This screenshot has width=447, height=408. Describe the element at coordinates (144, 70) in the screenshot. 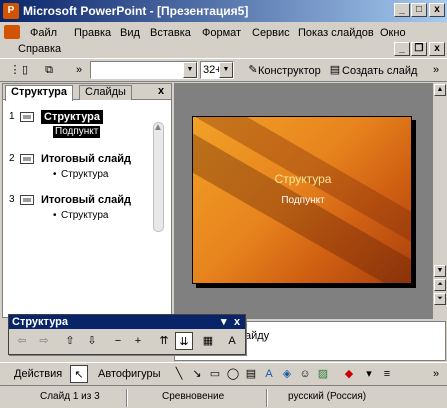

I see `font-name-combo: ▼` at that location.